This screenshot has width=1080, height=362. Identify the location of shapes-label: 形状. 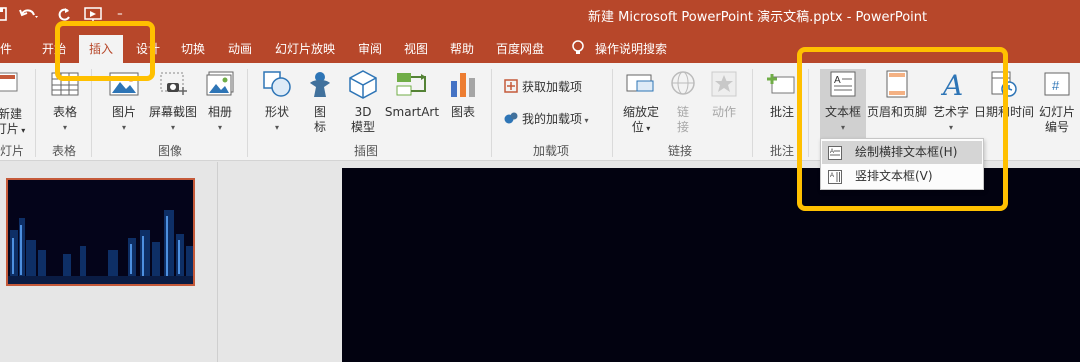
(276, 112).